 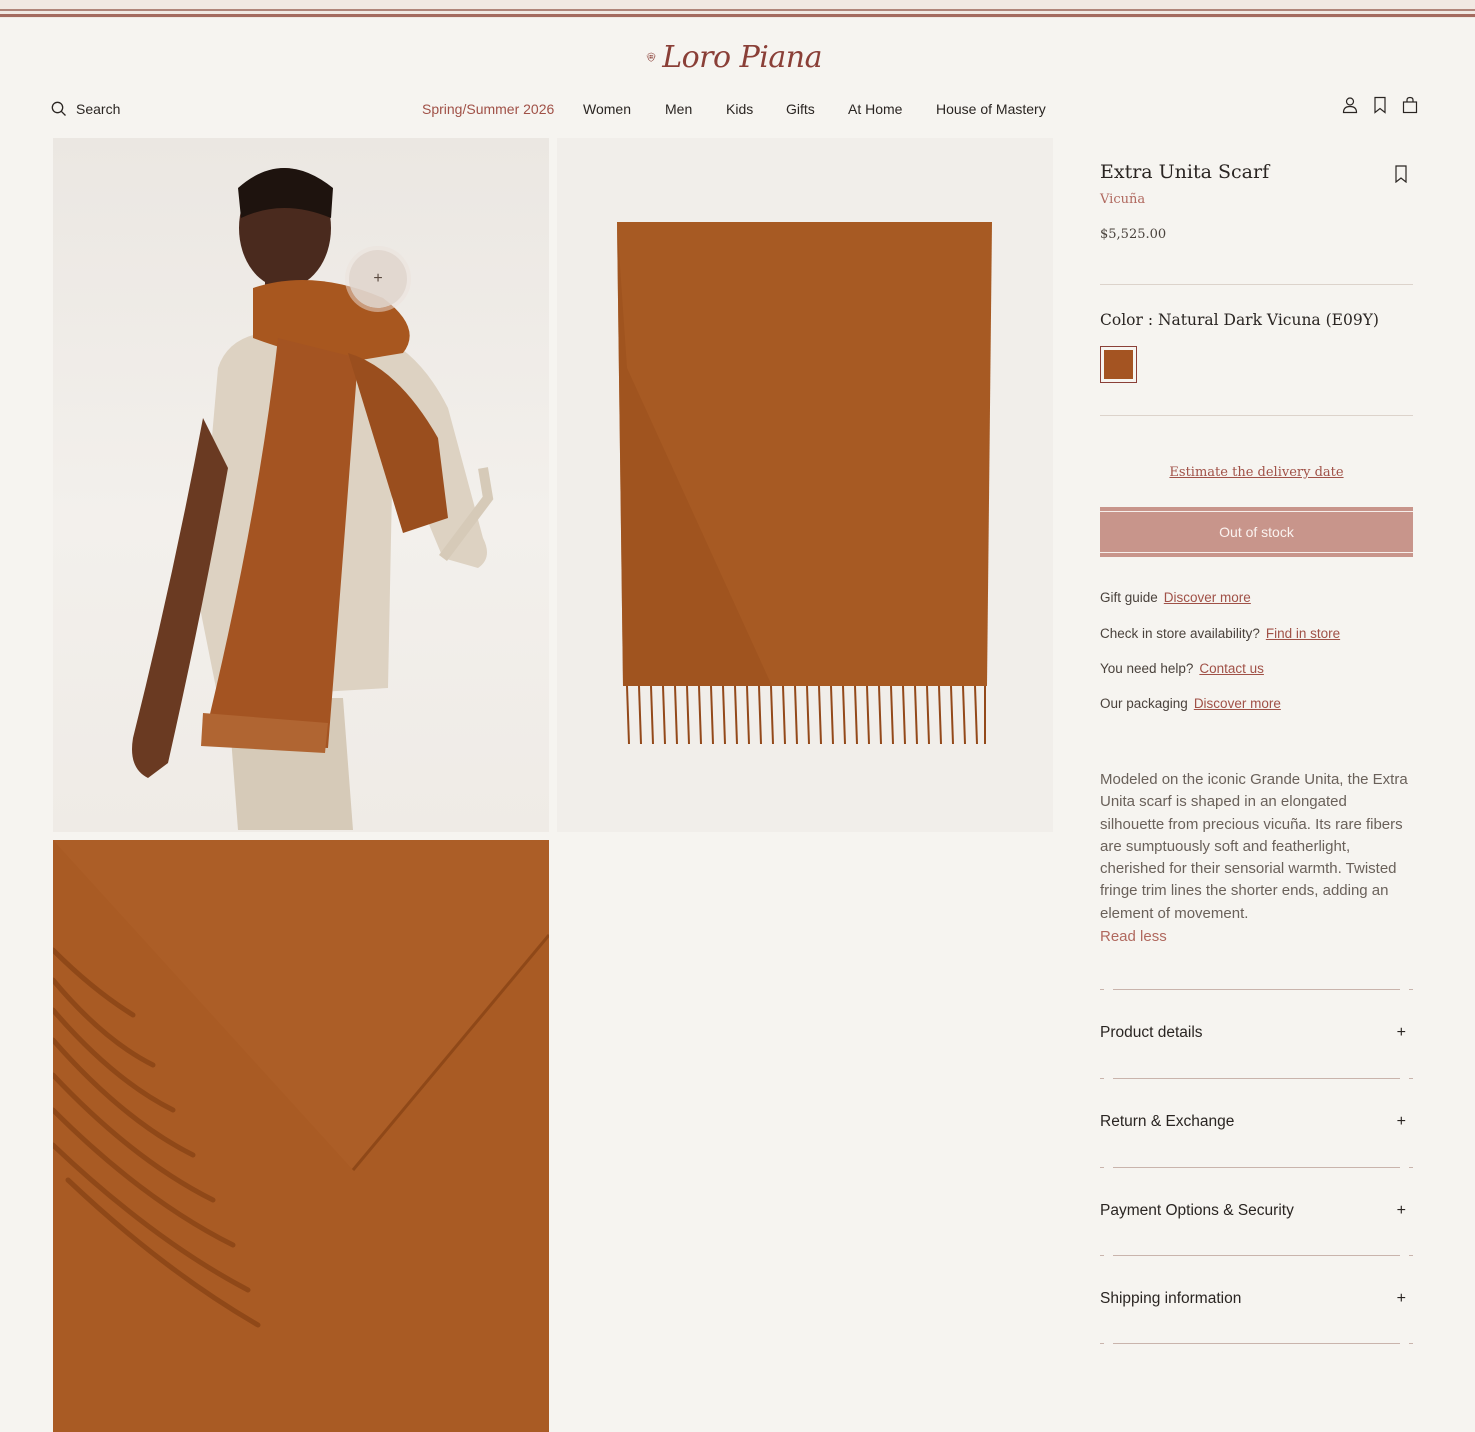 What do you see at coordinates (378, 279) in the screenshot?
I see `zoom-plus-button: +` at bounding box center [378, 279].